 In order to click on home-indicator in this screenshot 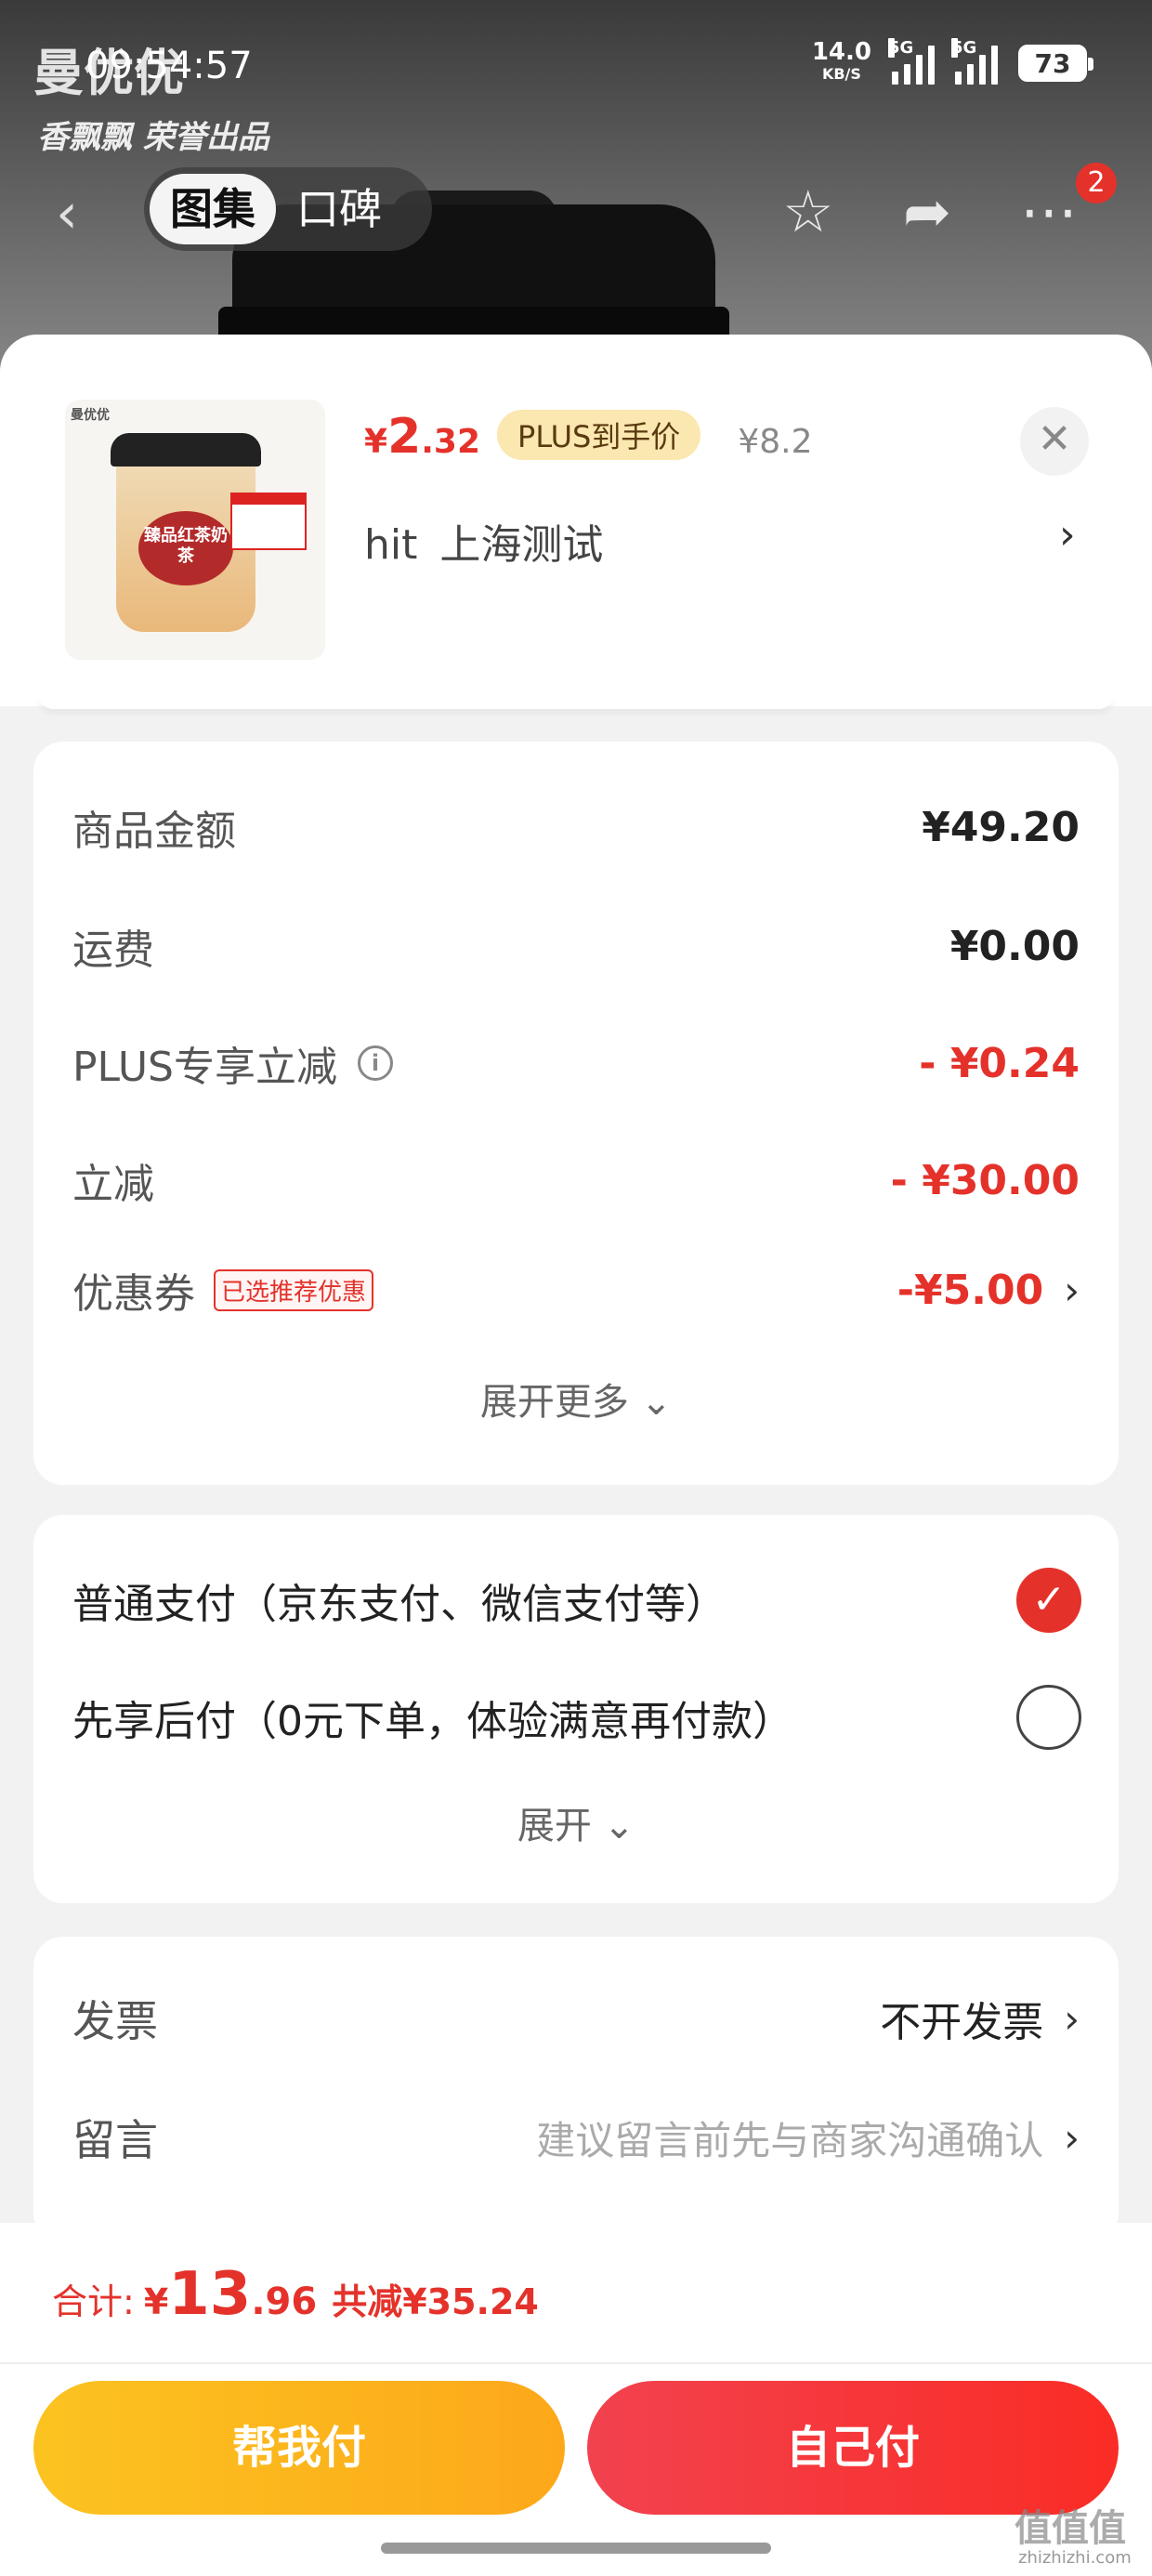, I will do `click(576, 2548)`.